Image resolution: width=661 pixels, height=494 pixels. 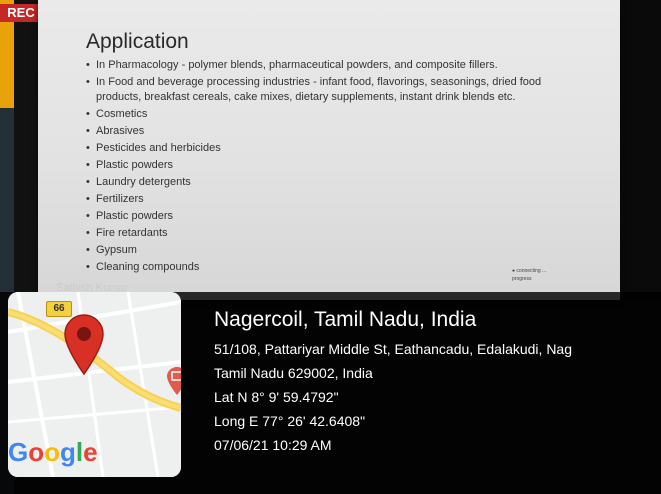 What do you see at coordinates (331, 267) in the screenshot?
I see `slide-bullet: Cleaning compounds` at bounding box center [331, 267].